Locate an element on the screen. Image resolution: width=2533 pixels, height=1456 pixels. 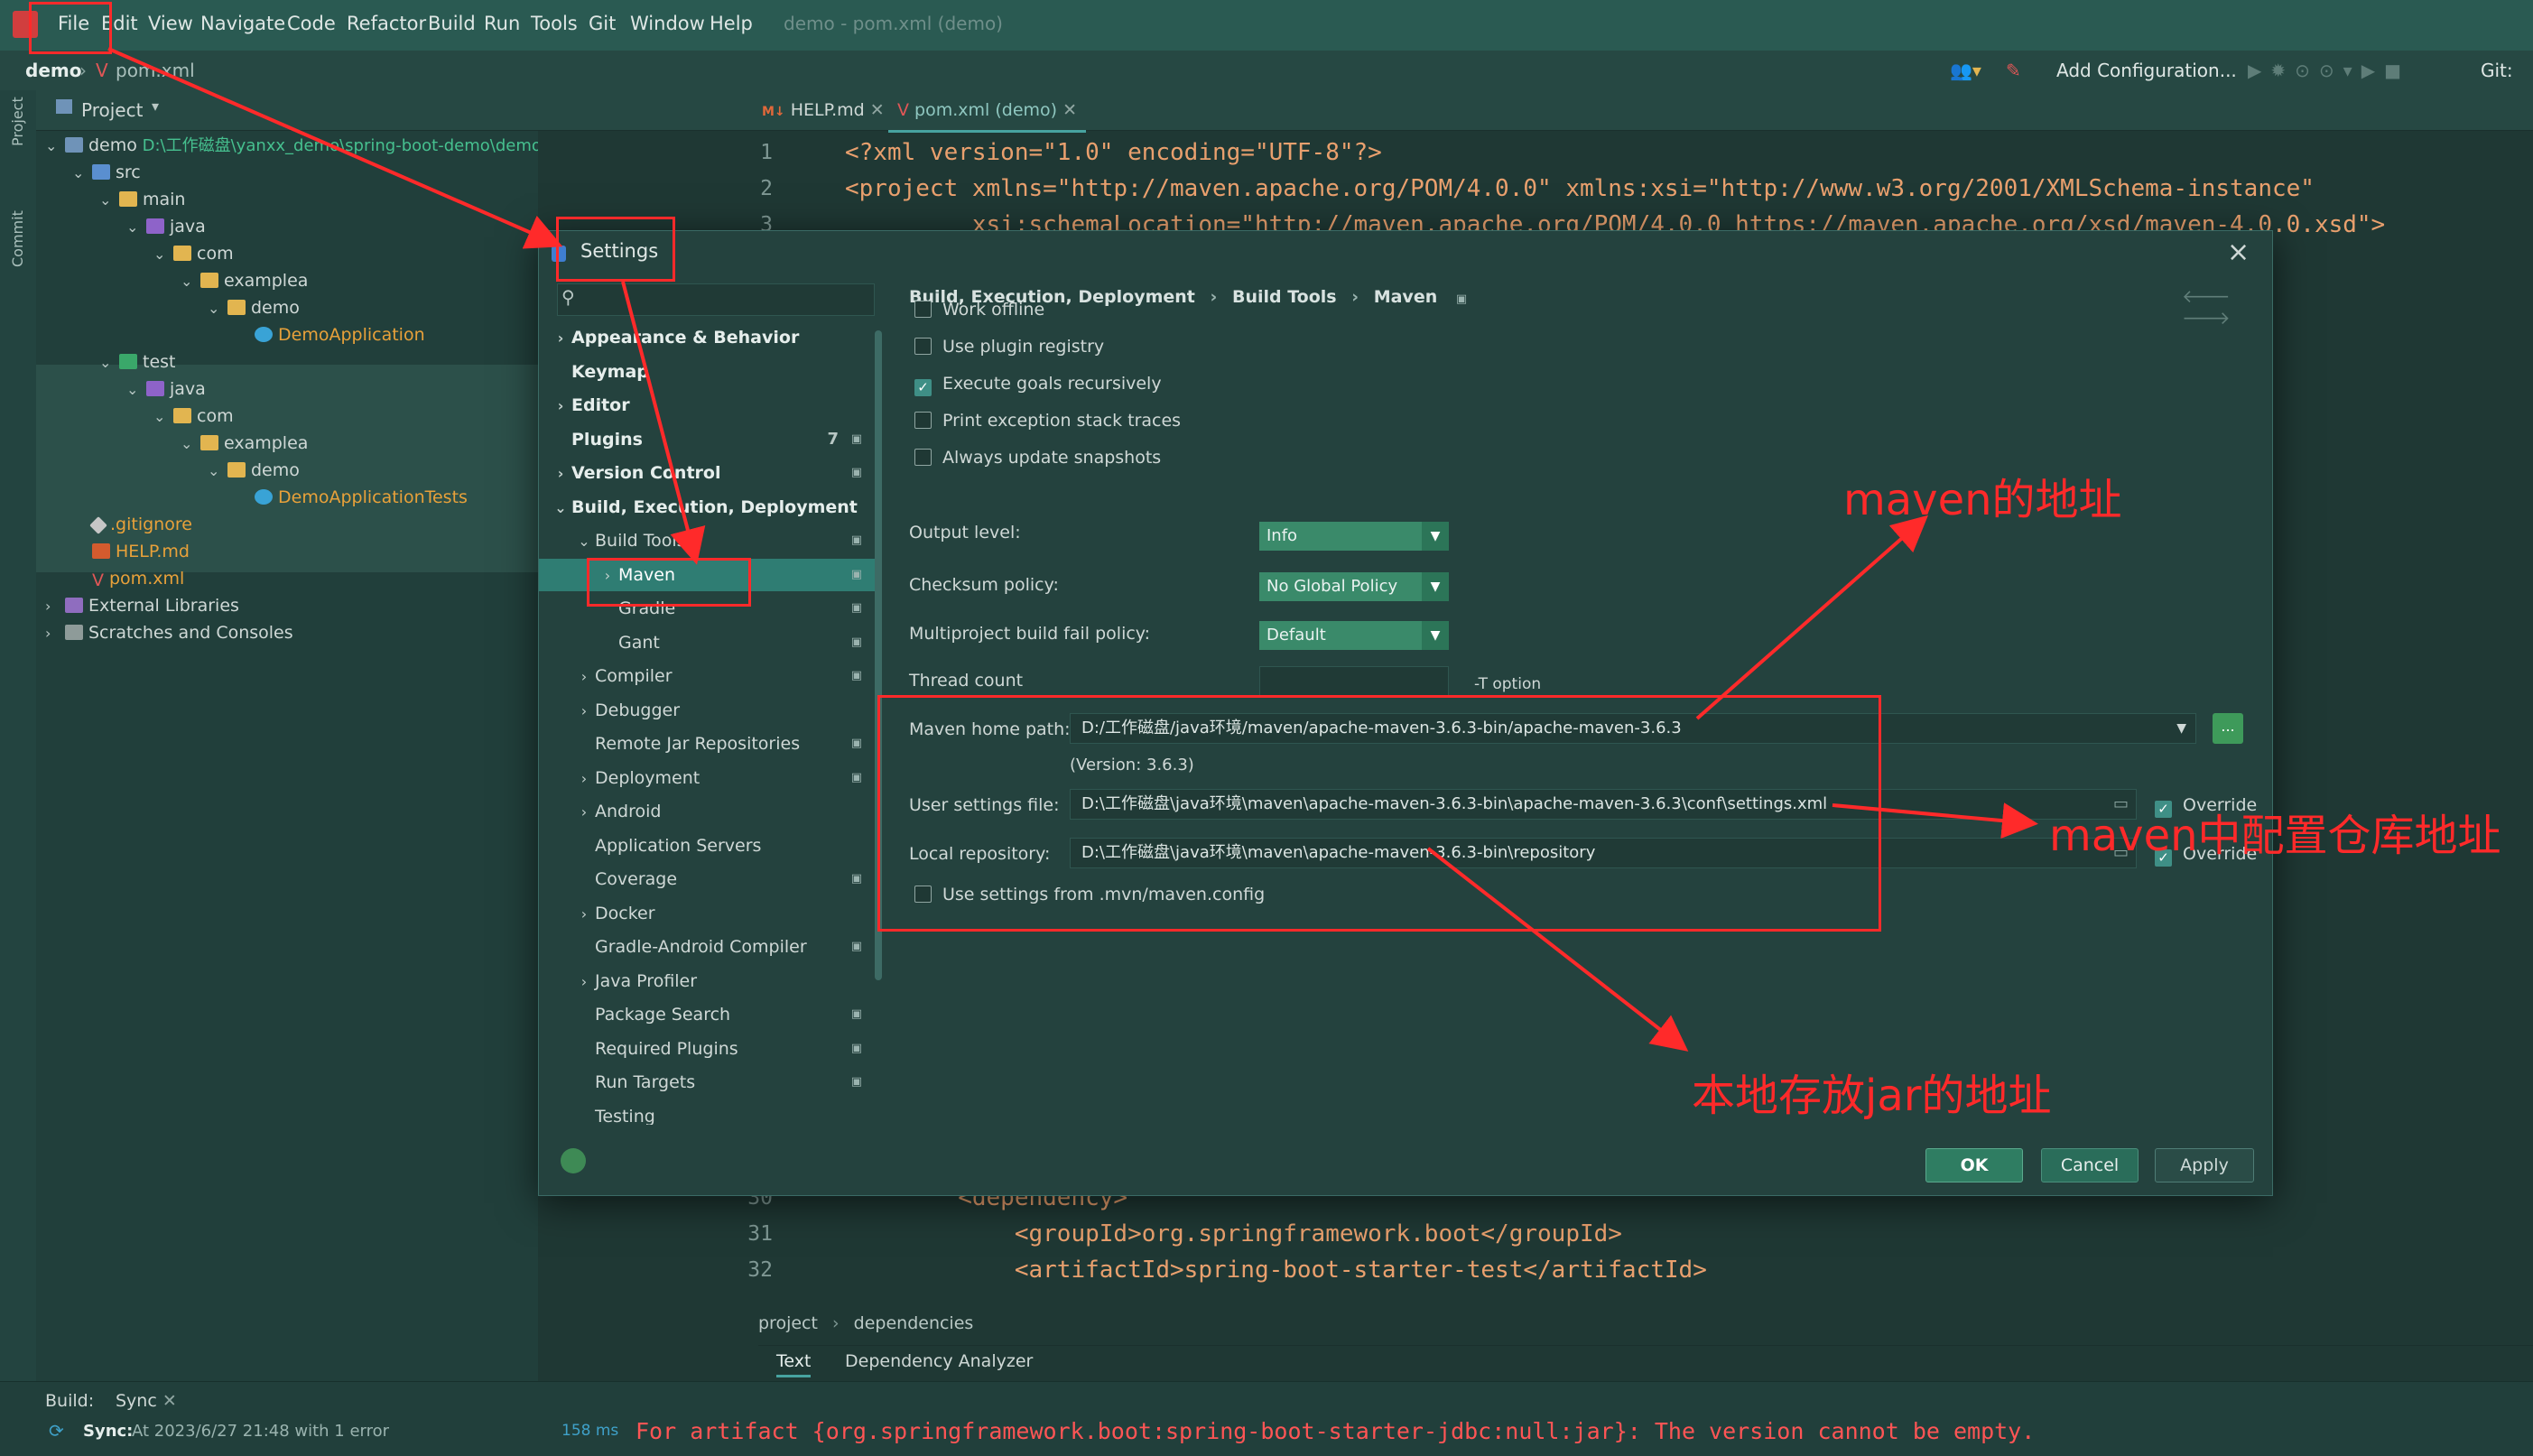
tree-item: Vpom.xml is located at coordinates (128, 579).